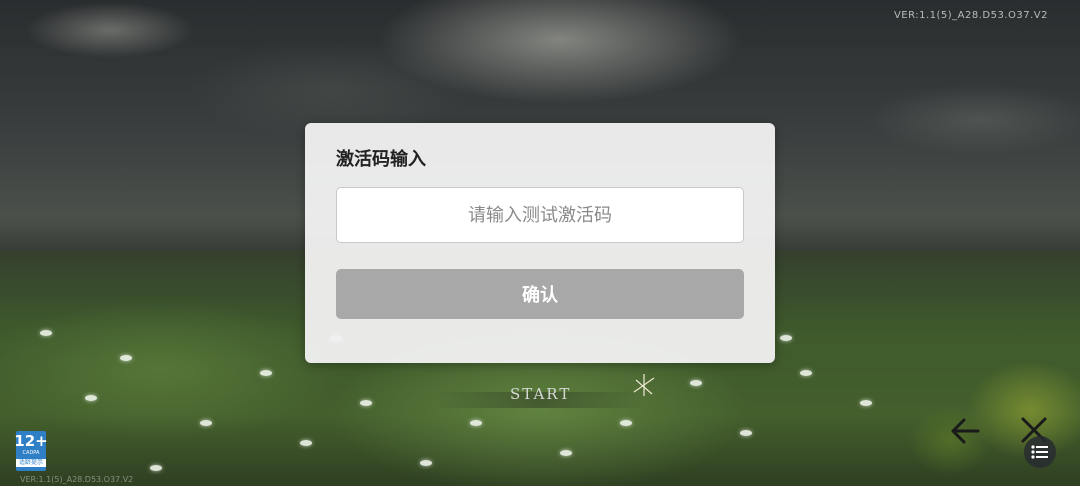 This screenshot has width=1080, height=486. I want to click on version-label-bottom: VER:1.1(5)_A28.D53.O37.V2, so click(77, 479).